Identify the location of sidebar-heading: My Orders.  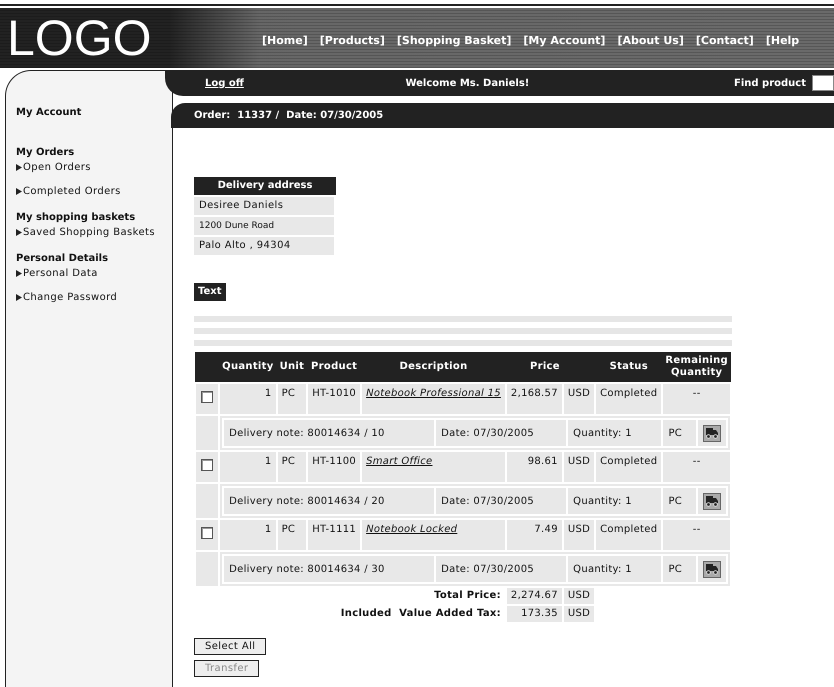
(46, 153).